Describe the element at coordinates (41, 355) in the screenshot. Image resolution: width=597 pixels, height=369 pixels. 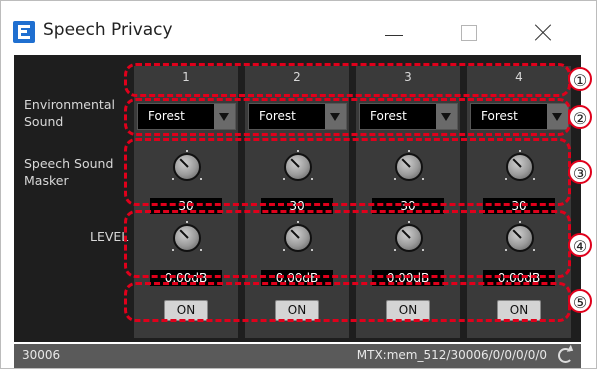
I see `status-id: 30006` at that location.